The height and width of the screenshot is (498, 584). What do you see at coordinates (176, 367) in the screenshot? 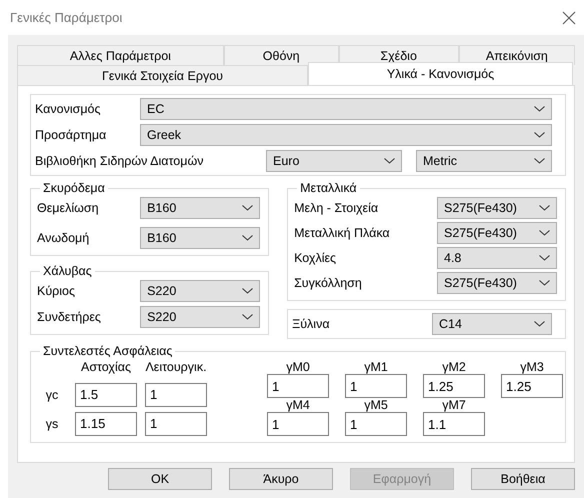
I see `column-label: Λειτουργικ.` at bounding box center [176, 367].